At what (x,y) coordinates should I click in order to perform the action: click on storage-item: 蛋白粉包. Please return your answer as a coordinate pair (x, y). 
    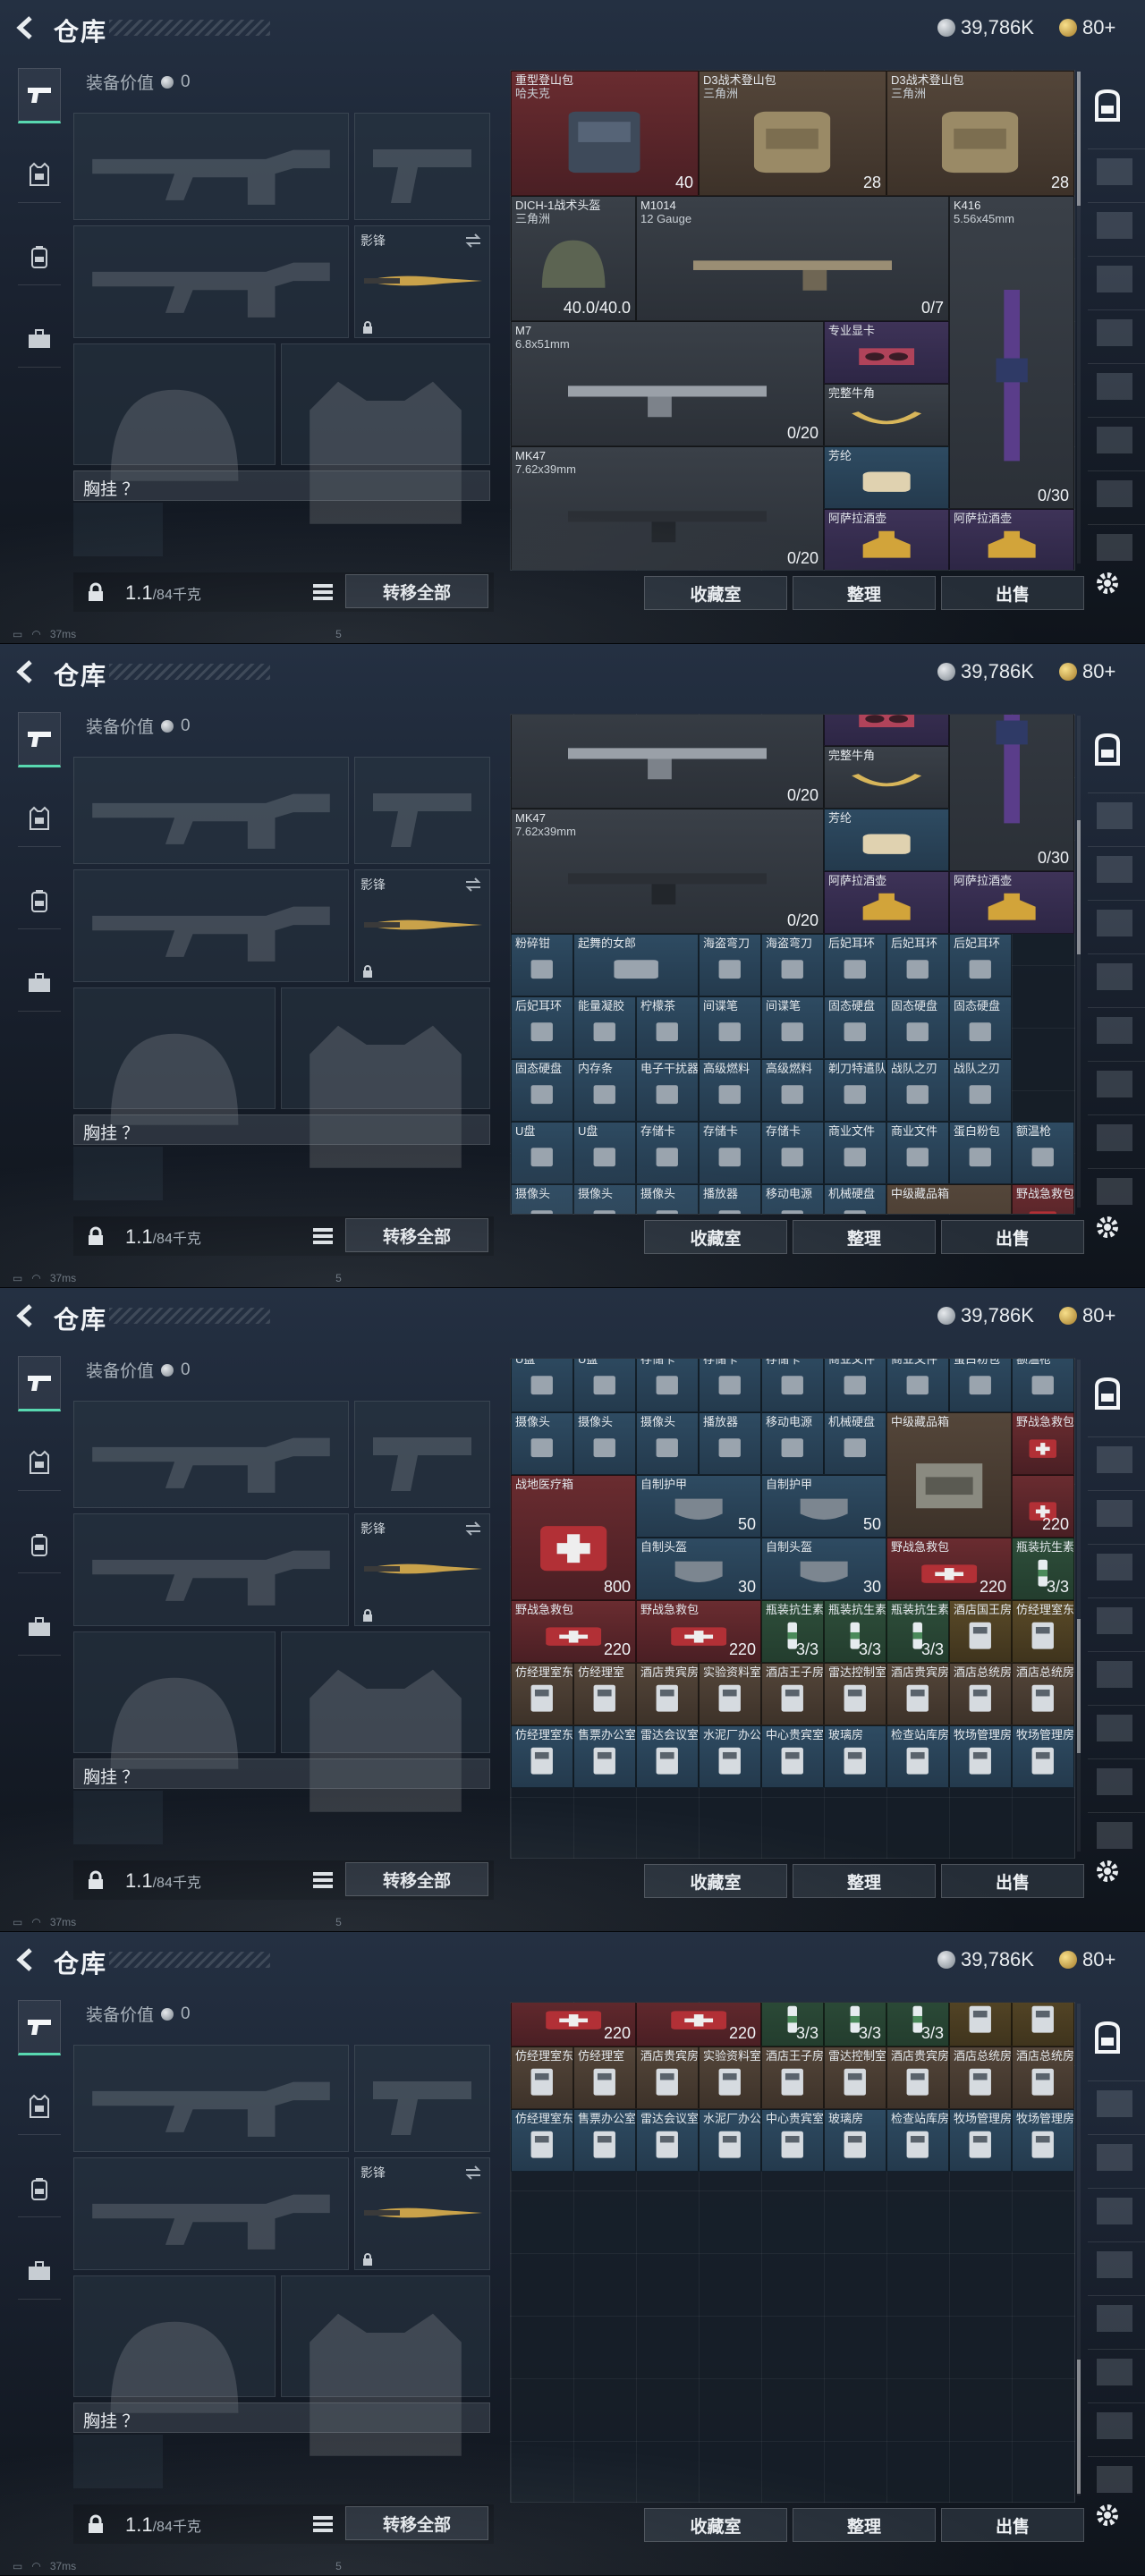
    Looking at the image, I should click on (980, 1153).